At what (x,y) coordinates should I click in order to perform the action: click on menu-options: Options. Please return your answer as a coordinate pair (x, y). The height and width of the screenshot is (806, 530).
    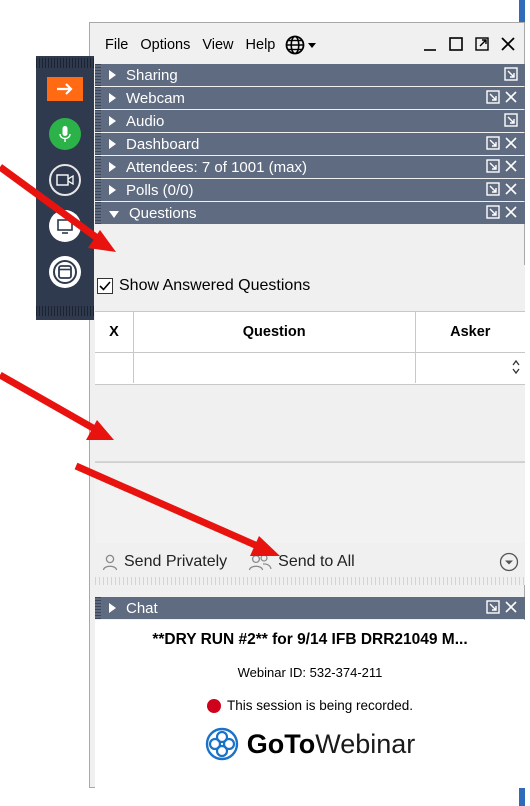
    Looking at the image, I should click on (165, 45).